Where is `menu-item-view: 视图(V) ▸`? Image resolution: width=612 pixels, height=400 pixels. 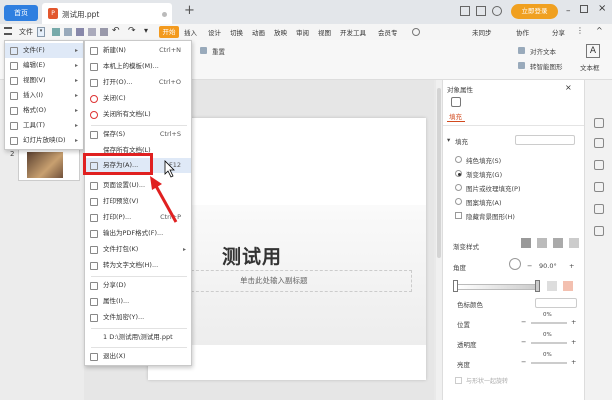
menu-item-view: 视图(V) ▸ is located at coordinates (44, 80).